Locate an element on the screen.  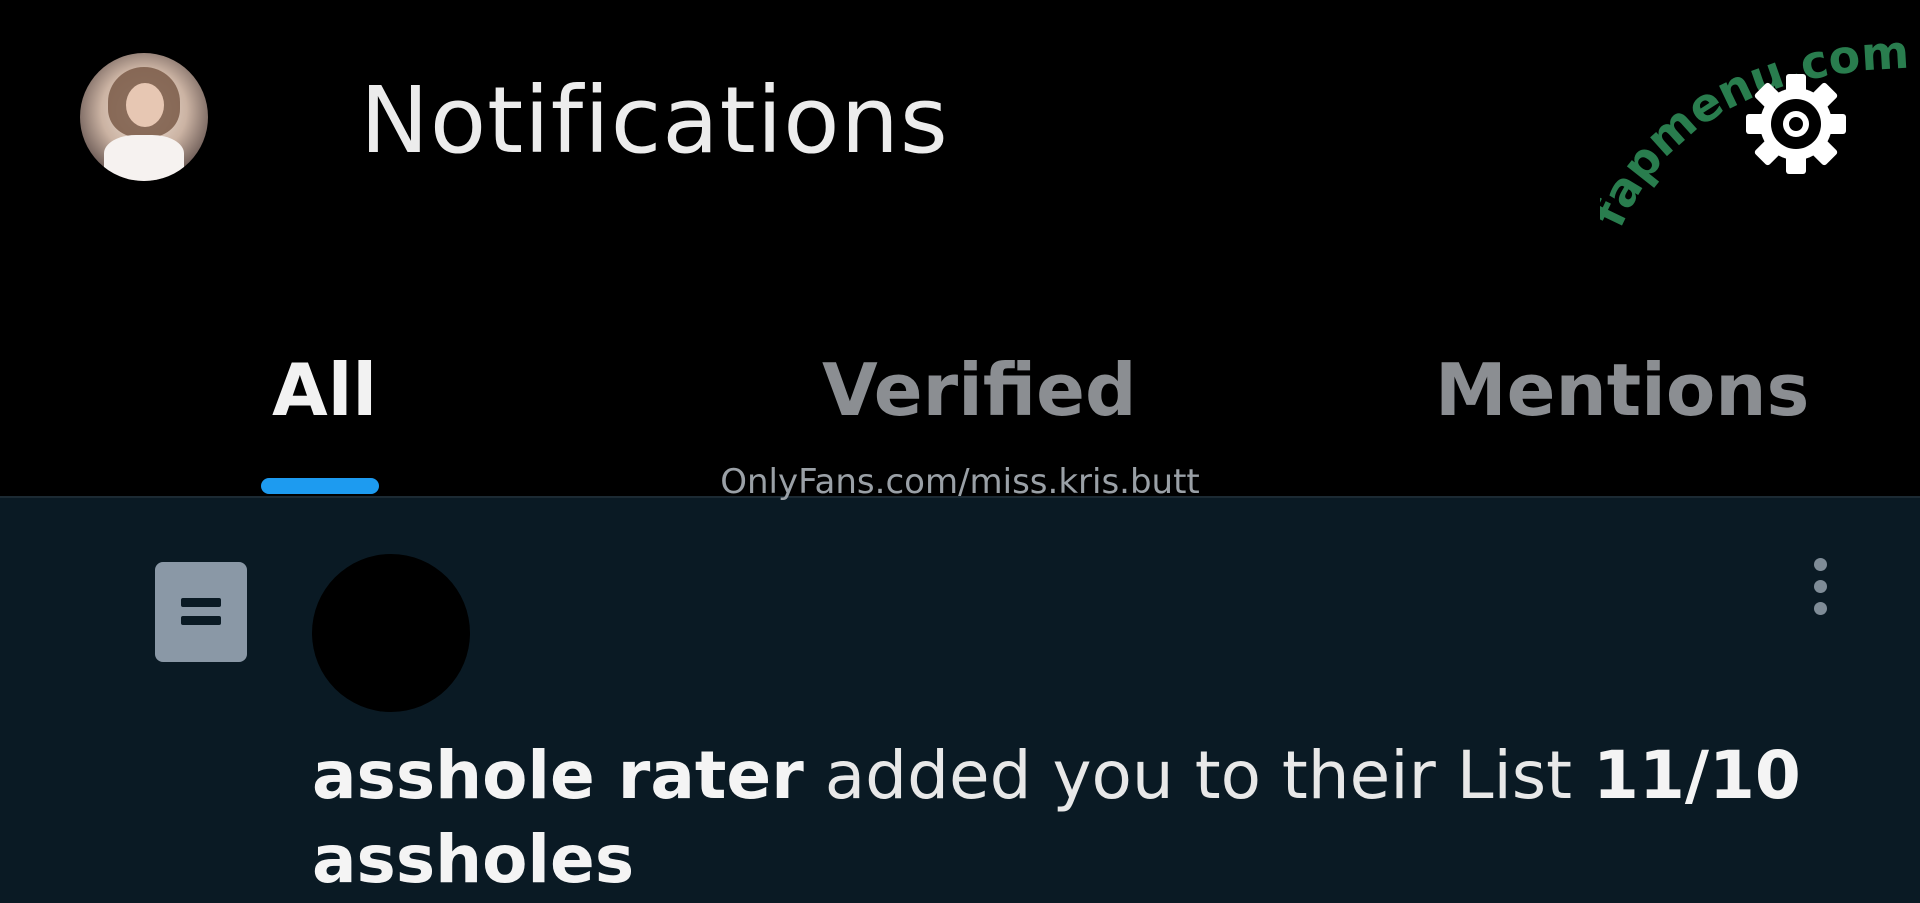
page-title: Notifications is located at coordinates (654, 120).